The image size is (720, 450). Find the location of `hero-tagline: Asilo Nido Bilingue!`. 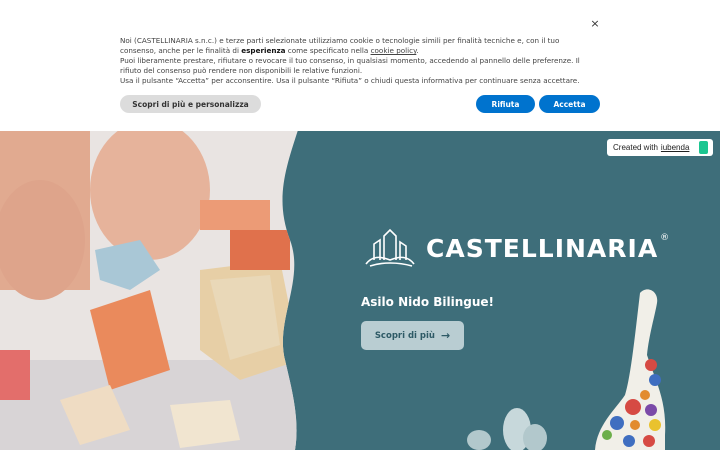

hero-tagline: Asilo Nido Bilingue! is located at coordinates (428, 302).